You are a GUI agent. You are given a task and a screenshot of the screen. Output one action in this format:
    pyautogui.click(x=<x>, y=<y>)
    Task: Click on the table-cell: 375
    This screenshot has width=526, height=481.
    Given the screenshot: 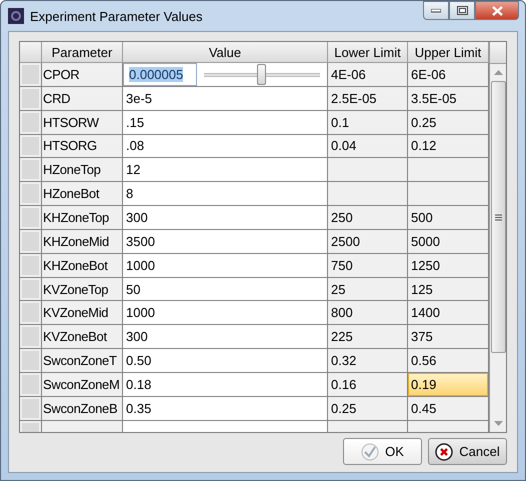 What is the action you would take?
    pyautogui.click(x=448, y=337)
    